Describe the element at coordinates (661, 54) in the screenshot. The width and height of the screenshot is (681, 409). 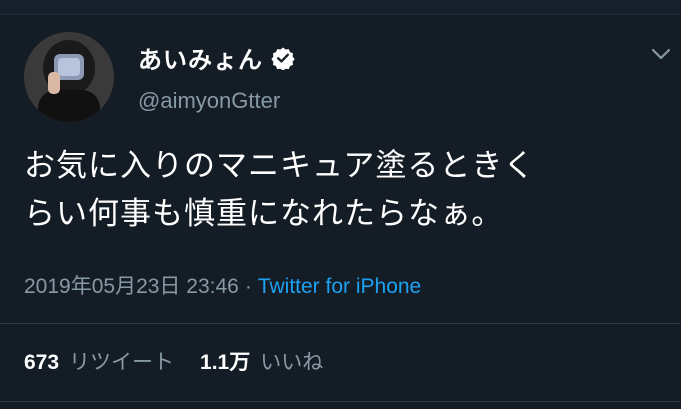
I see `chevron-down-icon` at that location.